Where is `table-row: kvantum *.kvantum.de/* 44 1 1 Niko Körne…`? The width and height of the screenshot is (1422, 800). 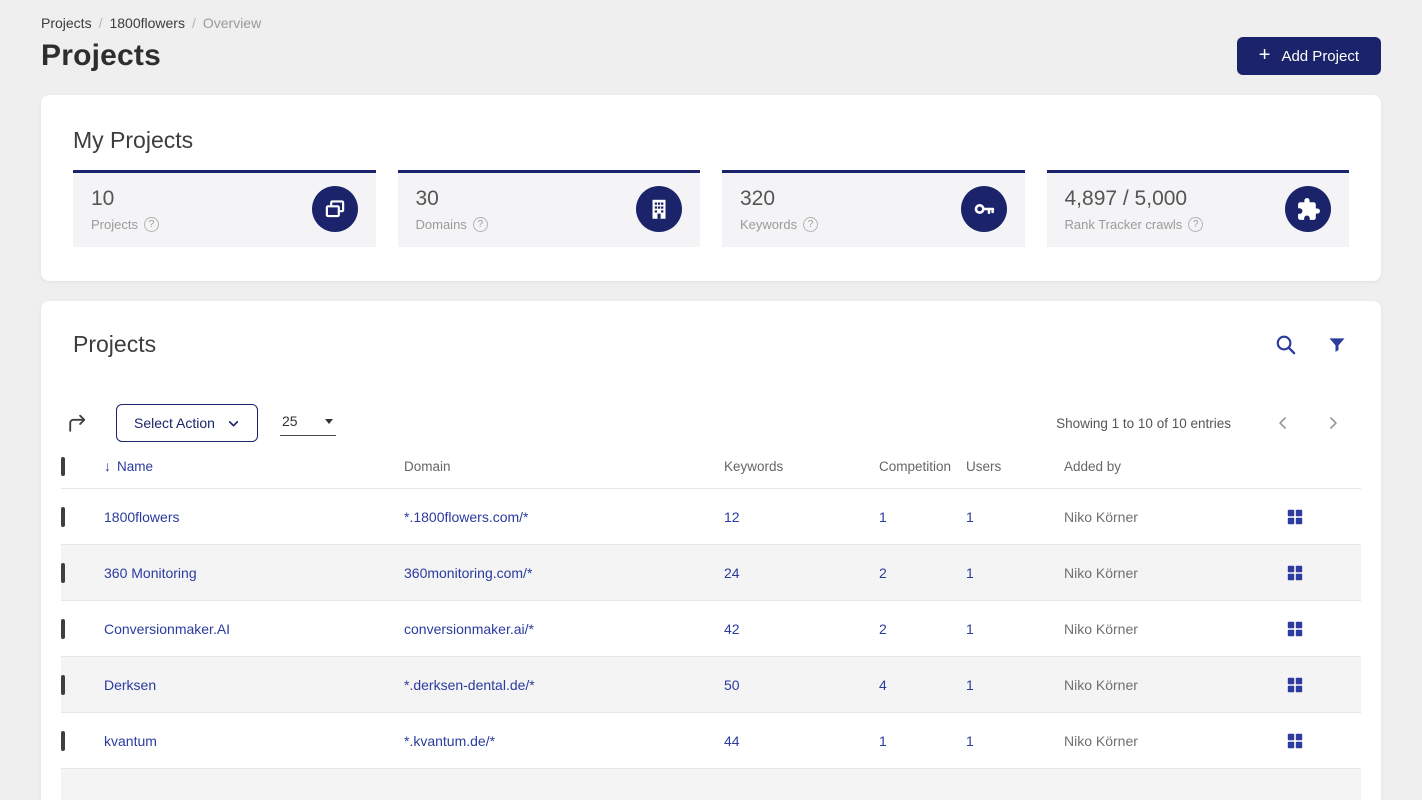
table-row: kvantum *.kvantum.de/* 44 1 1 Niko Körne… is located at coordinates (711, 740).